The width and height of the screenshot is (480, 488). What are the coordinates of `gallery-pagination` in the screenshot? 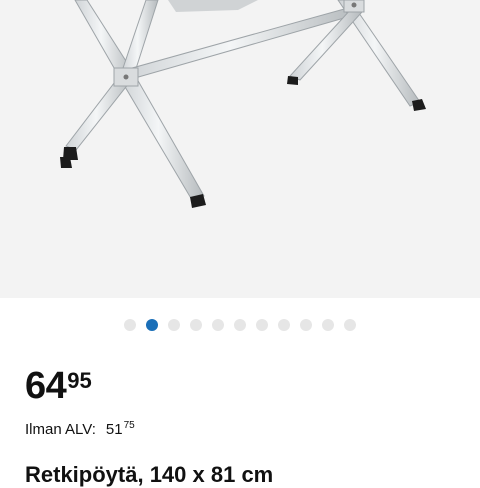 It's located at (240, 325).